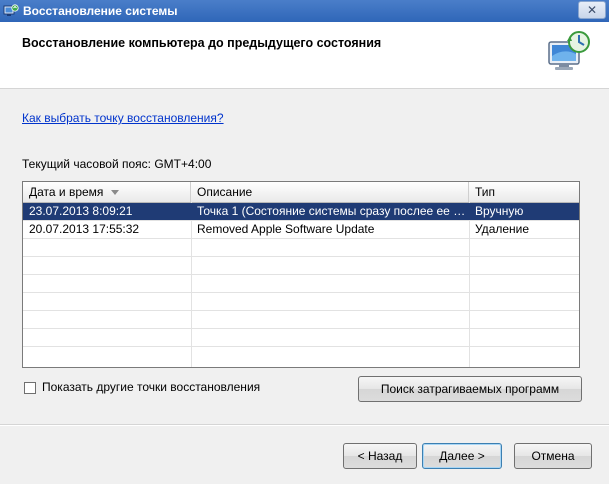 The height and width of the screenshot is (484, 609). What do you see at coordinates (107, 192) in the screenshot?
I see `column-header-date: Дата и время` at bounding box center [107, 192].